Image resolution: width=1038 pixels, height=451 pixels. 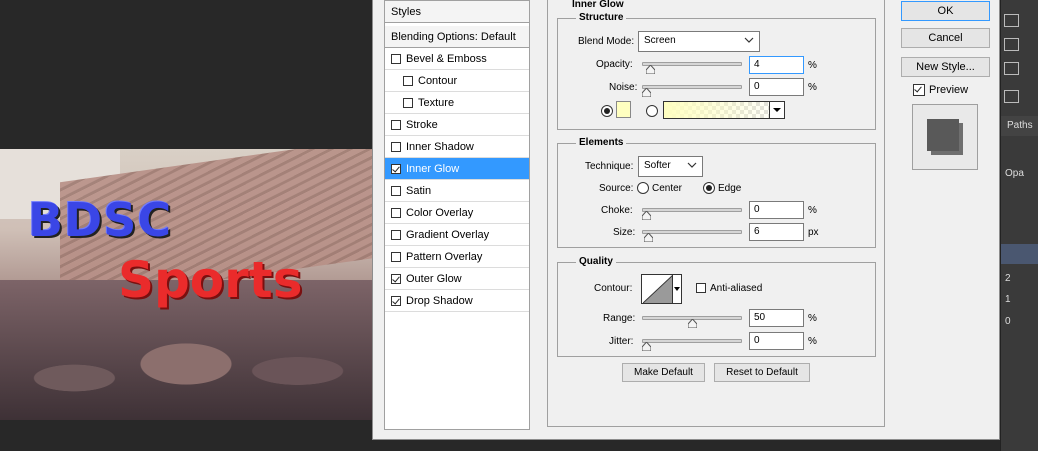 I want to click on levels-icon, so click(x=1011, y=20).